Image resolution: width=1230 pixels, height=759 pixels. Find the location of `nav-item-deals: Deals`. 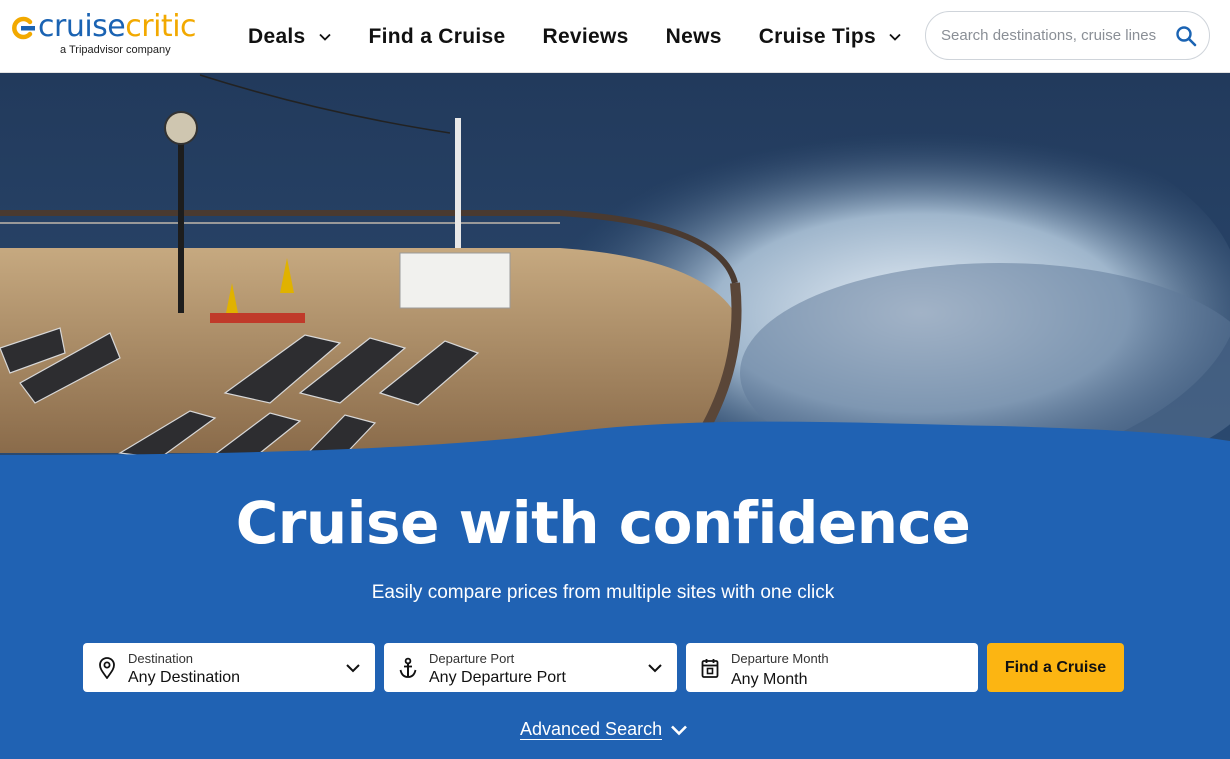

nav-item-deals: Deals is located at coordinates (290, 37).